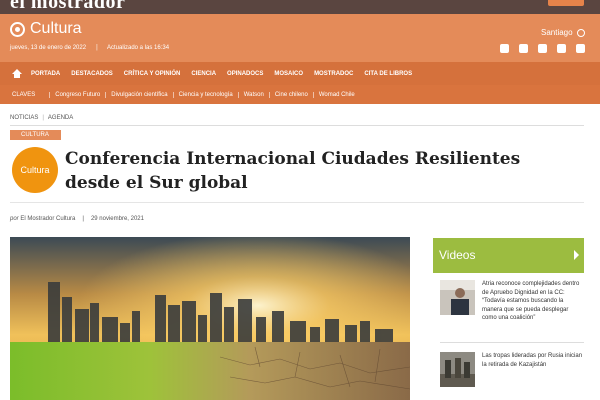  What do you see at coordinates (24, 118) in the screenshot?
I see `breadcrumb-noticias: NOTICIAS` at bounding box center [24, 118].